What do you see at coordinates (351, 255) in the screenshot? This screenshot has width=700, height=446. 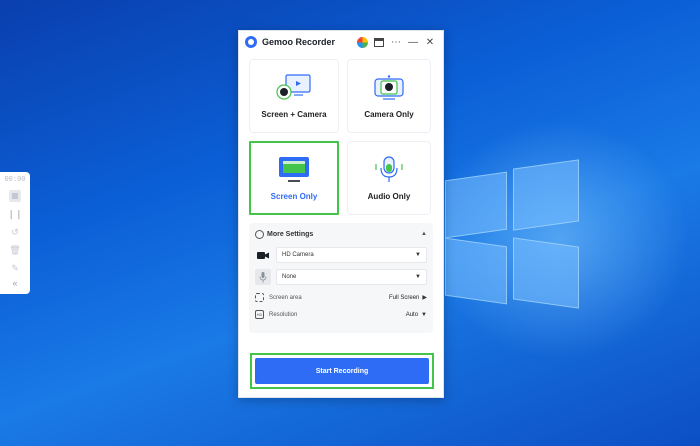 I see `camera-select: HD Camera ▼` at bounding box center [351, 255].